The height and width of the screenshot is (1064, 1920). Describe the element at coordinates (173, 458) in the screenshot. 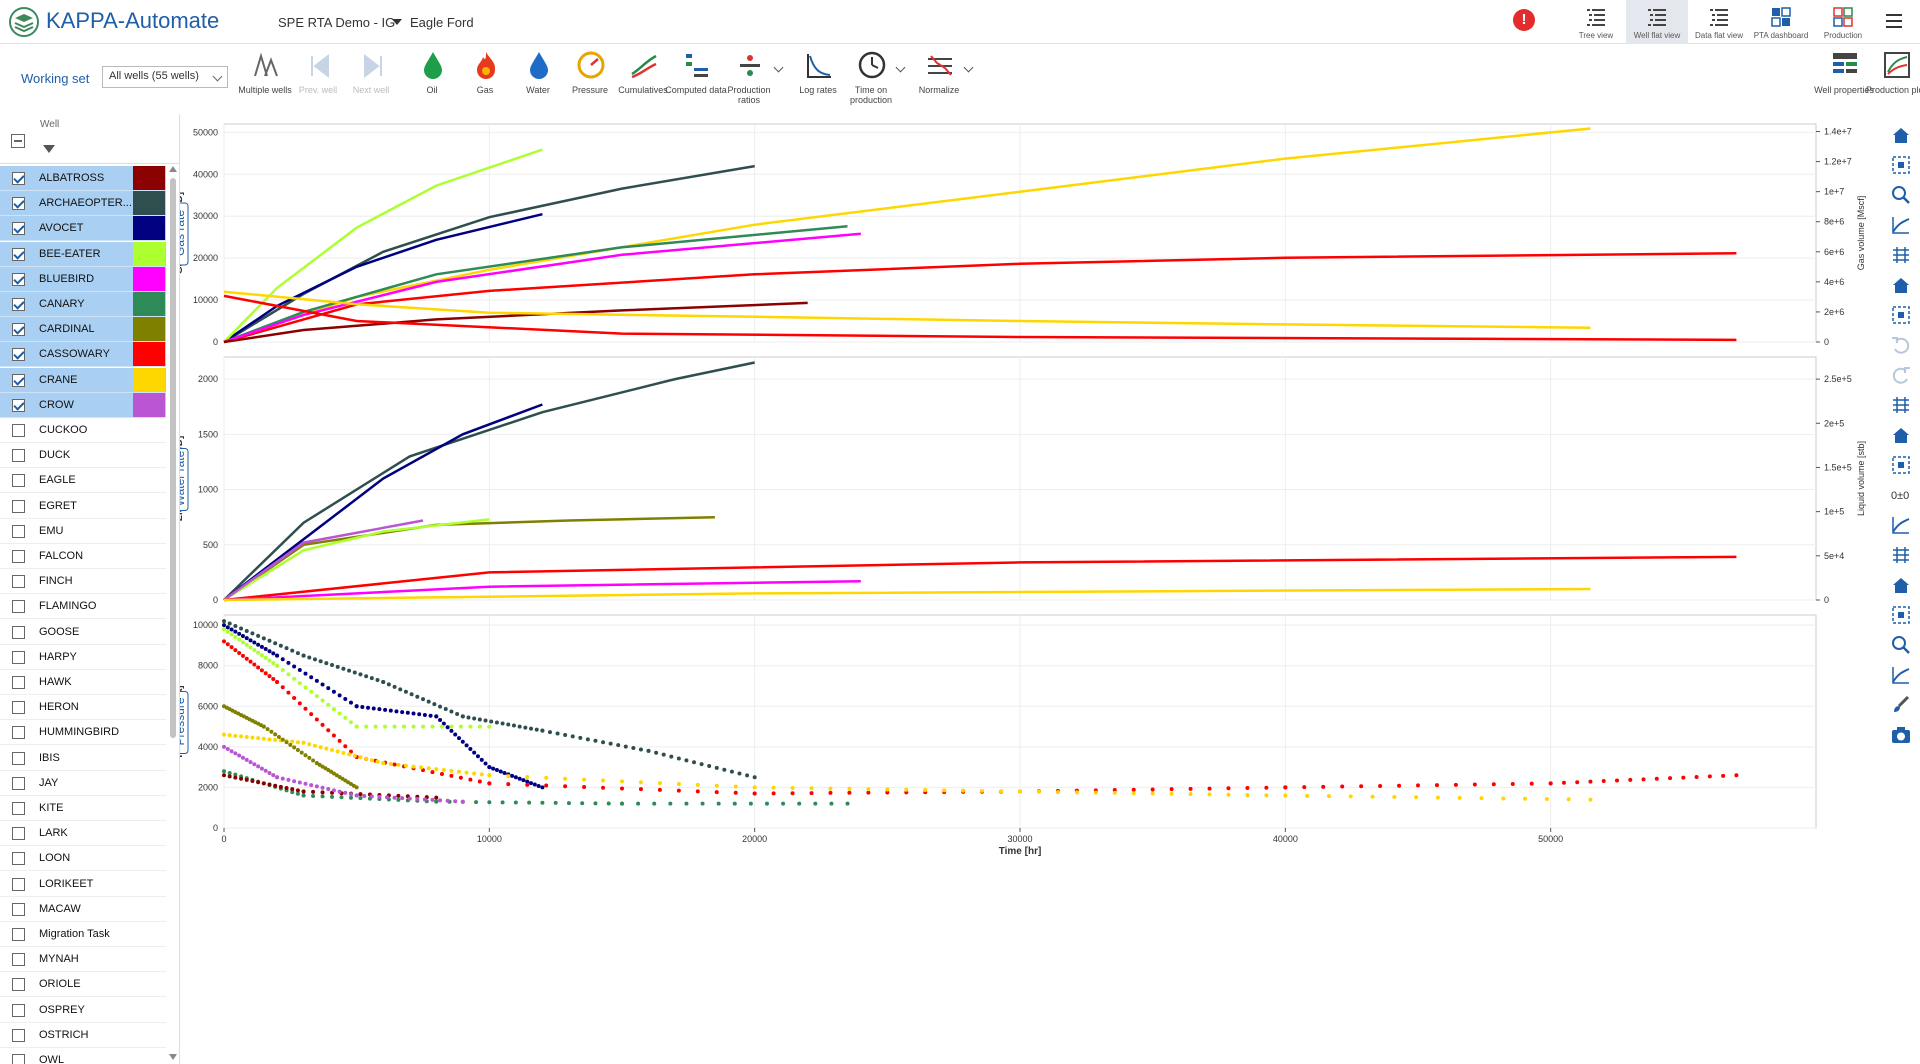

I see `scroll-thumb` at that location.